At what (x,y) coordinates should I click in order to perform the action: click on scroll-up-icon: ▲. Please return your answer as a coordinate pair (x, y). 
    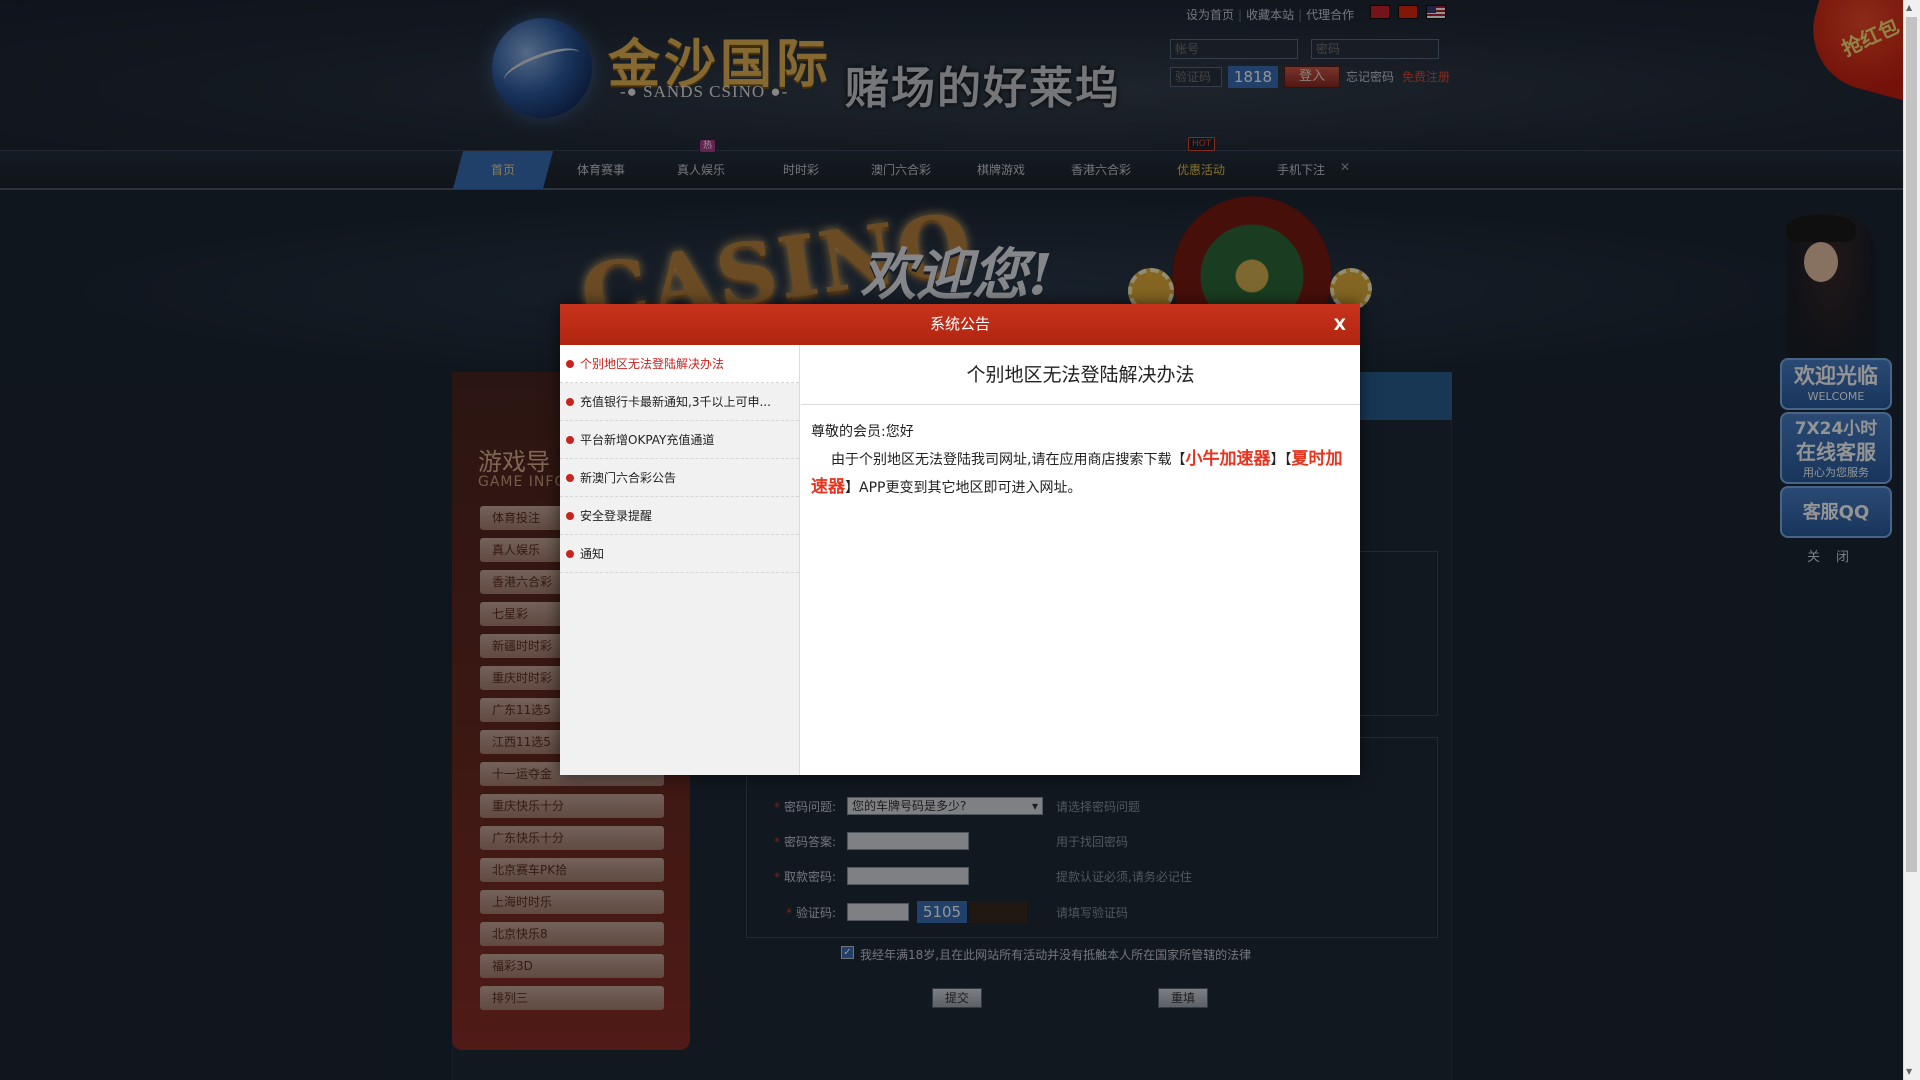
    Looking at the image, I should click on (1909, 7).